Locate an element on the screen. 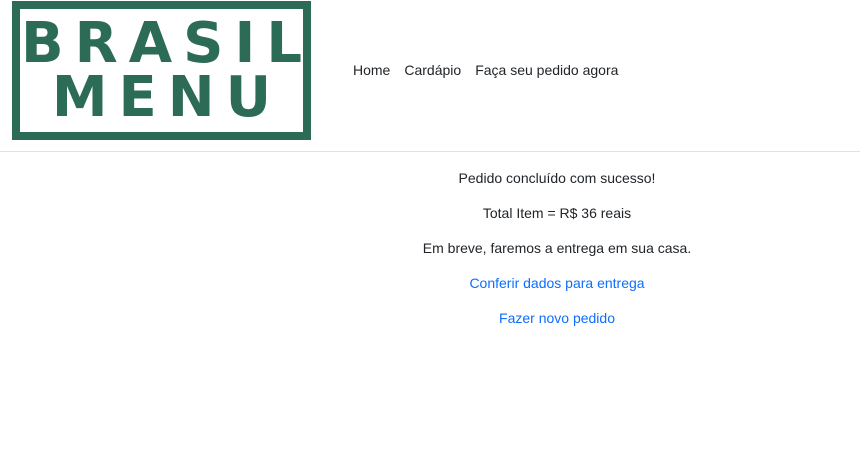  nav-cardapio-link: Cardápio is located at coordinates (432, 70).